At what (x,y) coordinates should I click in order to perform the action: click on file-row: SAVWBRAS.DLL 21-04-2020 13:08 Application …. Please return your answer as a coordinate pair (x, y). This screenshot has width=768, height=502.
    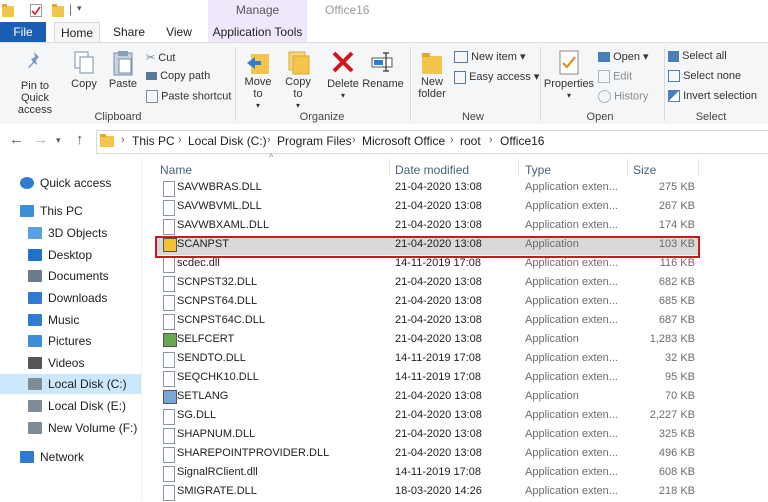
    Looking at the image, I should click on (426, 188).